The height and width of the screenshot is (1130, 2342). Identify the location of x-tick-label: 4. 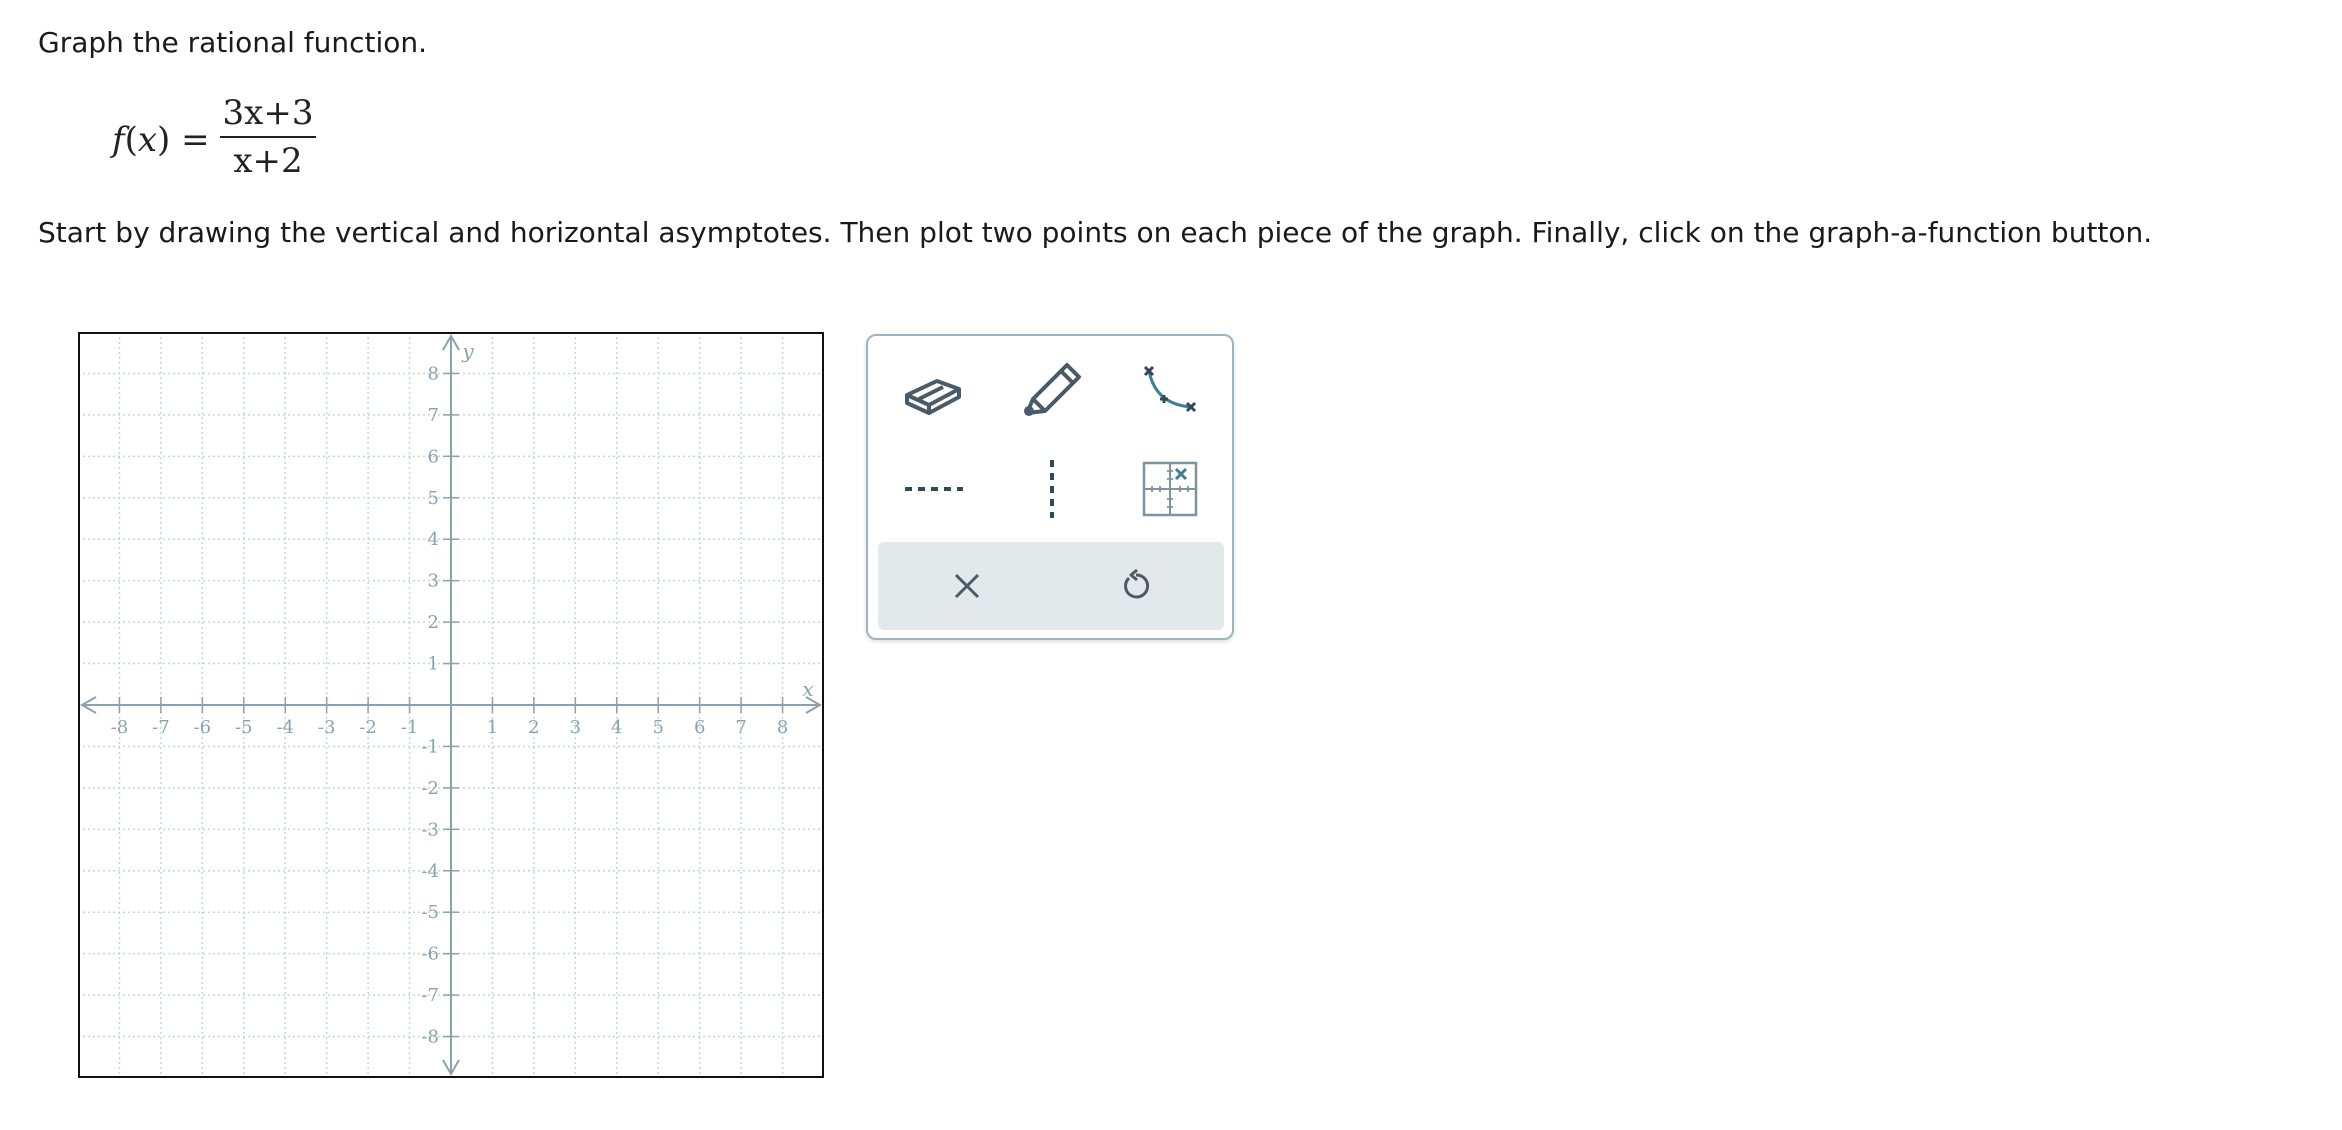
(616, 727).